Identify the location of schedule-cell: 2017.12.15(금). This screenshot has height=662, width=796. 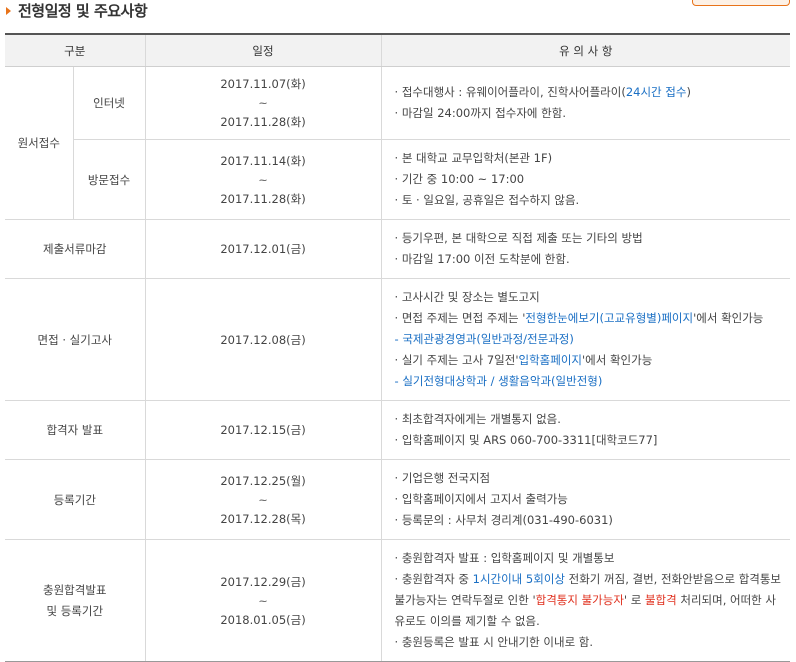
(263, 430).